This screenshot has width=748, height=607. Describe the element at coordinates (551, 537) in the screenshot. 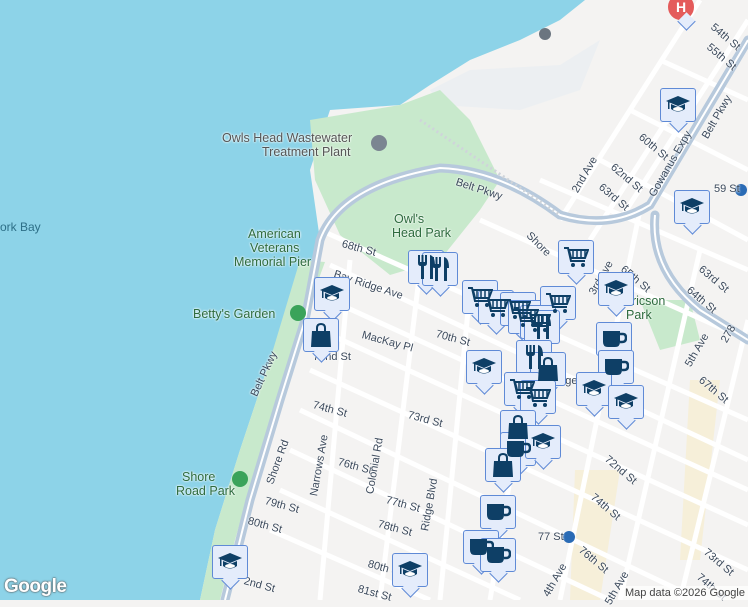

I see `map-label: 77 St` at that location.